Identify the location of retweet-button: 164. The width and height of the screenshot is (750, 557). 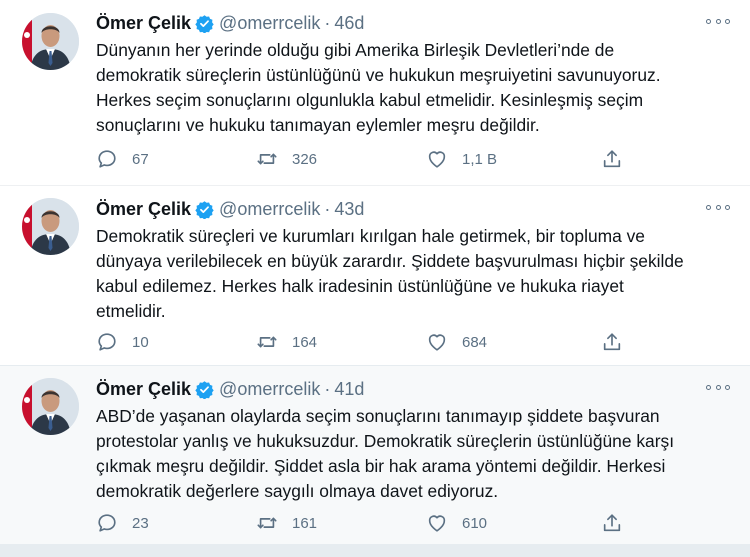
(286, 342).